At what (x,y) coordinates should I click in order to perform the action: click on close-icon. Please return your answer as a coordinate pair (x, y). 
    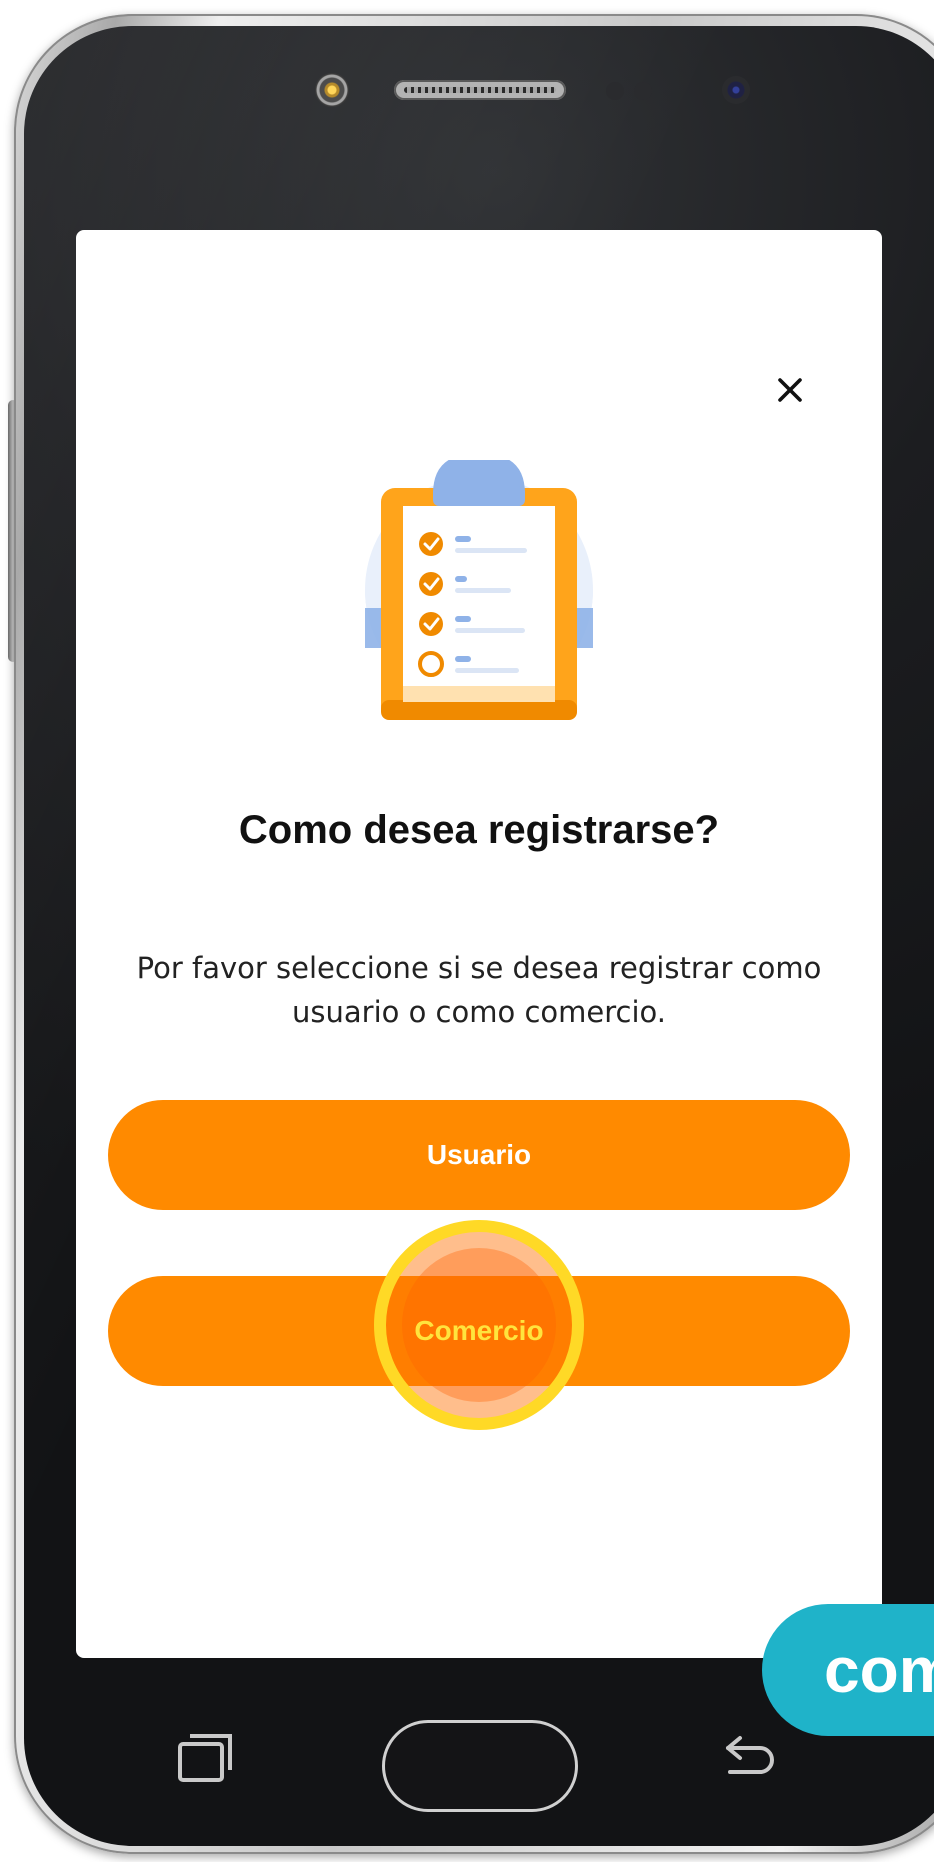
    Looking at the image, I should click on (790, 390).